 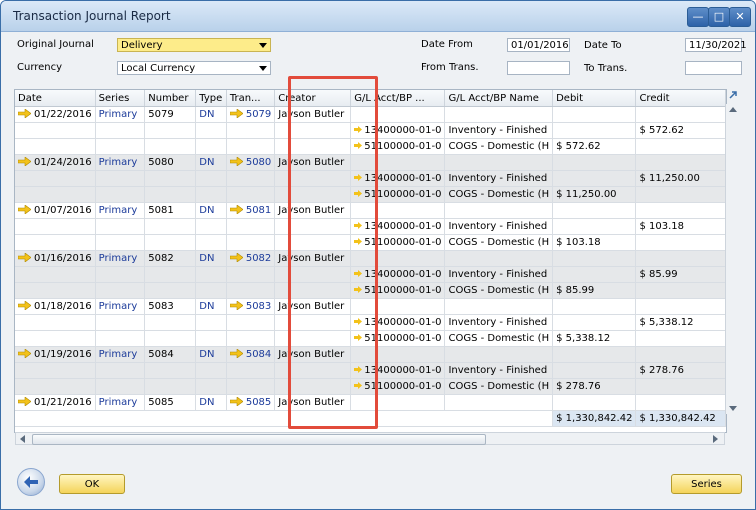 I want to click on col-header-credit: Credit, so click(x=680, y=98).